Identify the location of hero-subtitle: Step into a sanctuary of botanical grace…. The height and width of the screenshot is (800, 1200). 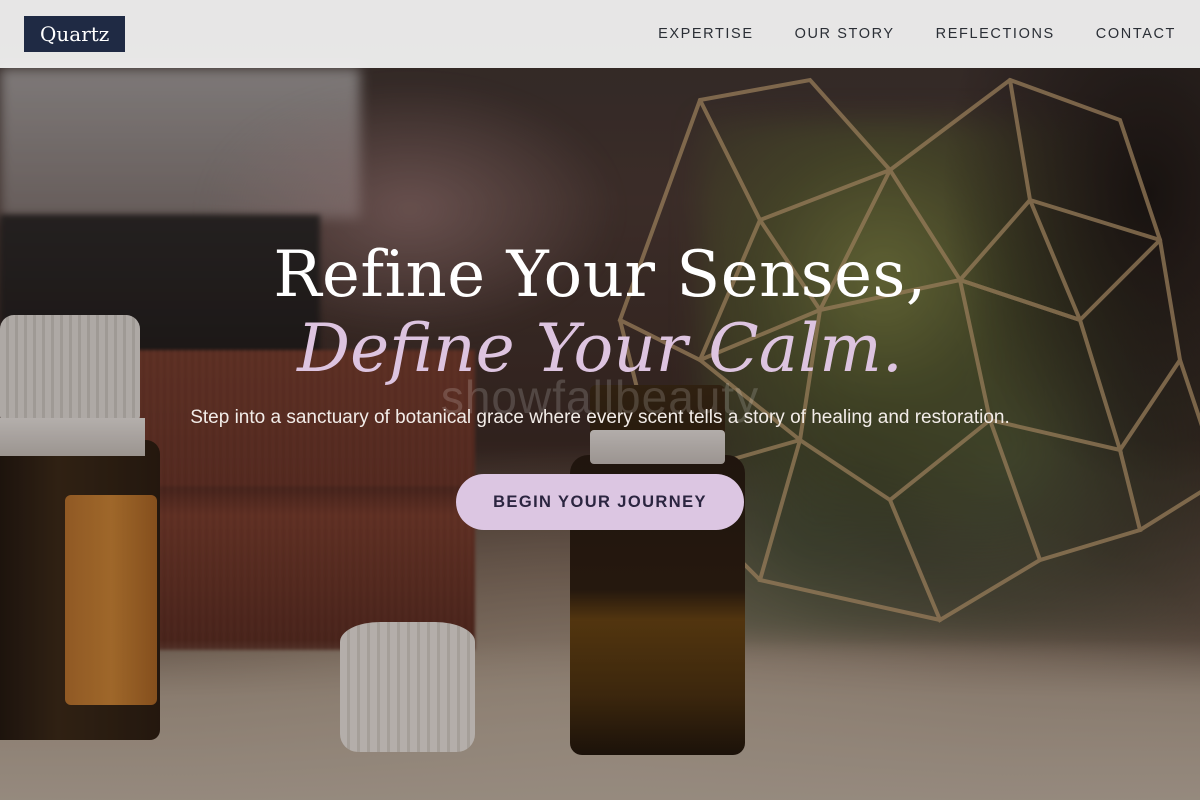
(600, 417).